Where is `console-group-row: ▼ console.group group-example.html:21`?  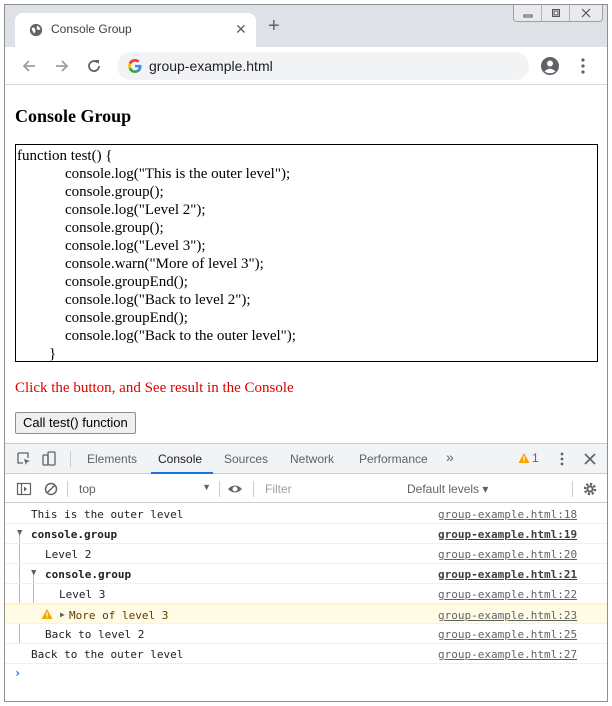 console-group-row: ▼ console.group group-example.html:21 is located at coordinates (306, 574).